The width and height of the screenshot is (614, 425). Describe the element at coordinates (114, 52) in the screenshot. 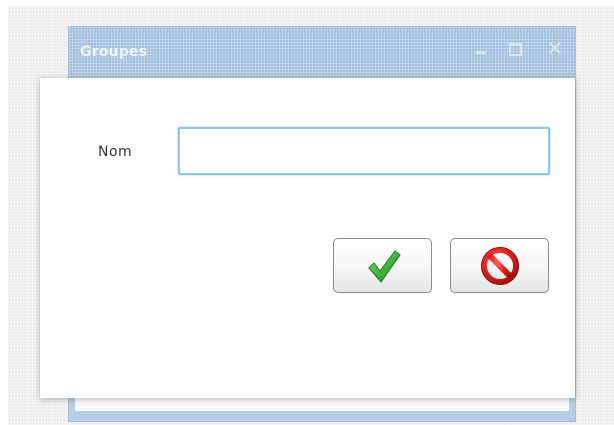

I see `window-title: Groupes` at that location.